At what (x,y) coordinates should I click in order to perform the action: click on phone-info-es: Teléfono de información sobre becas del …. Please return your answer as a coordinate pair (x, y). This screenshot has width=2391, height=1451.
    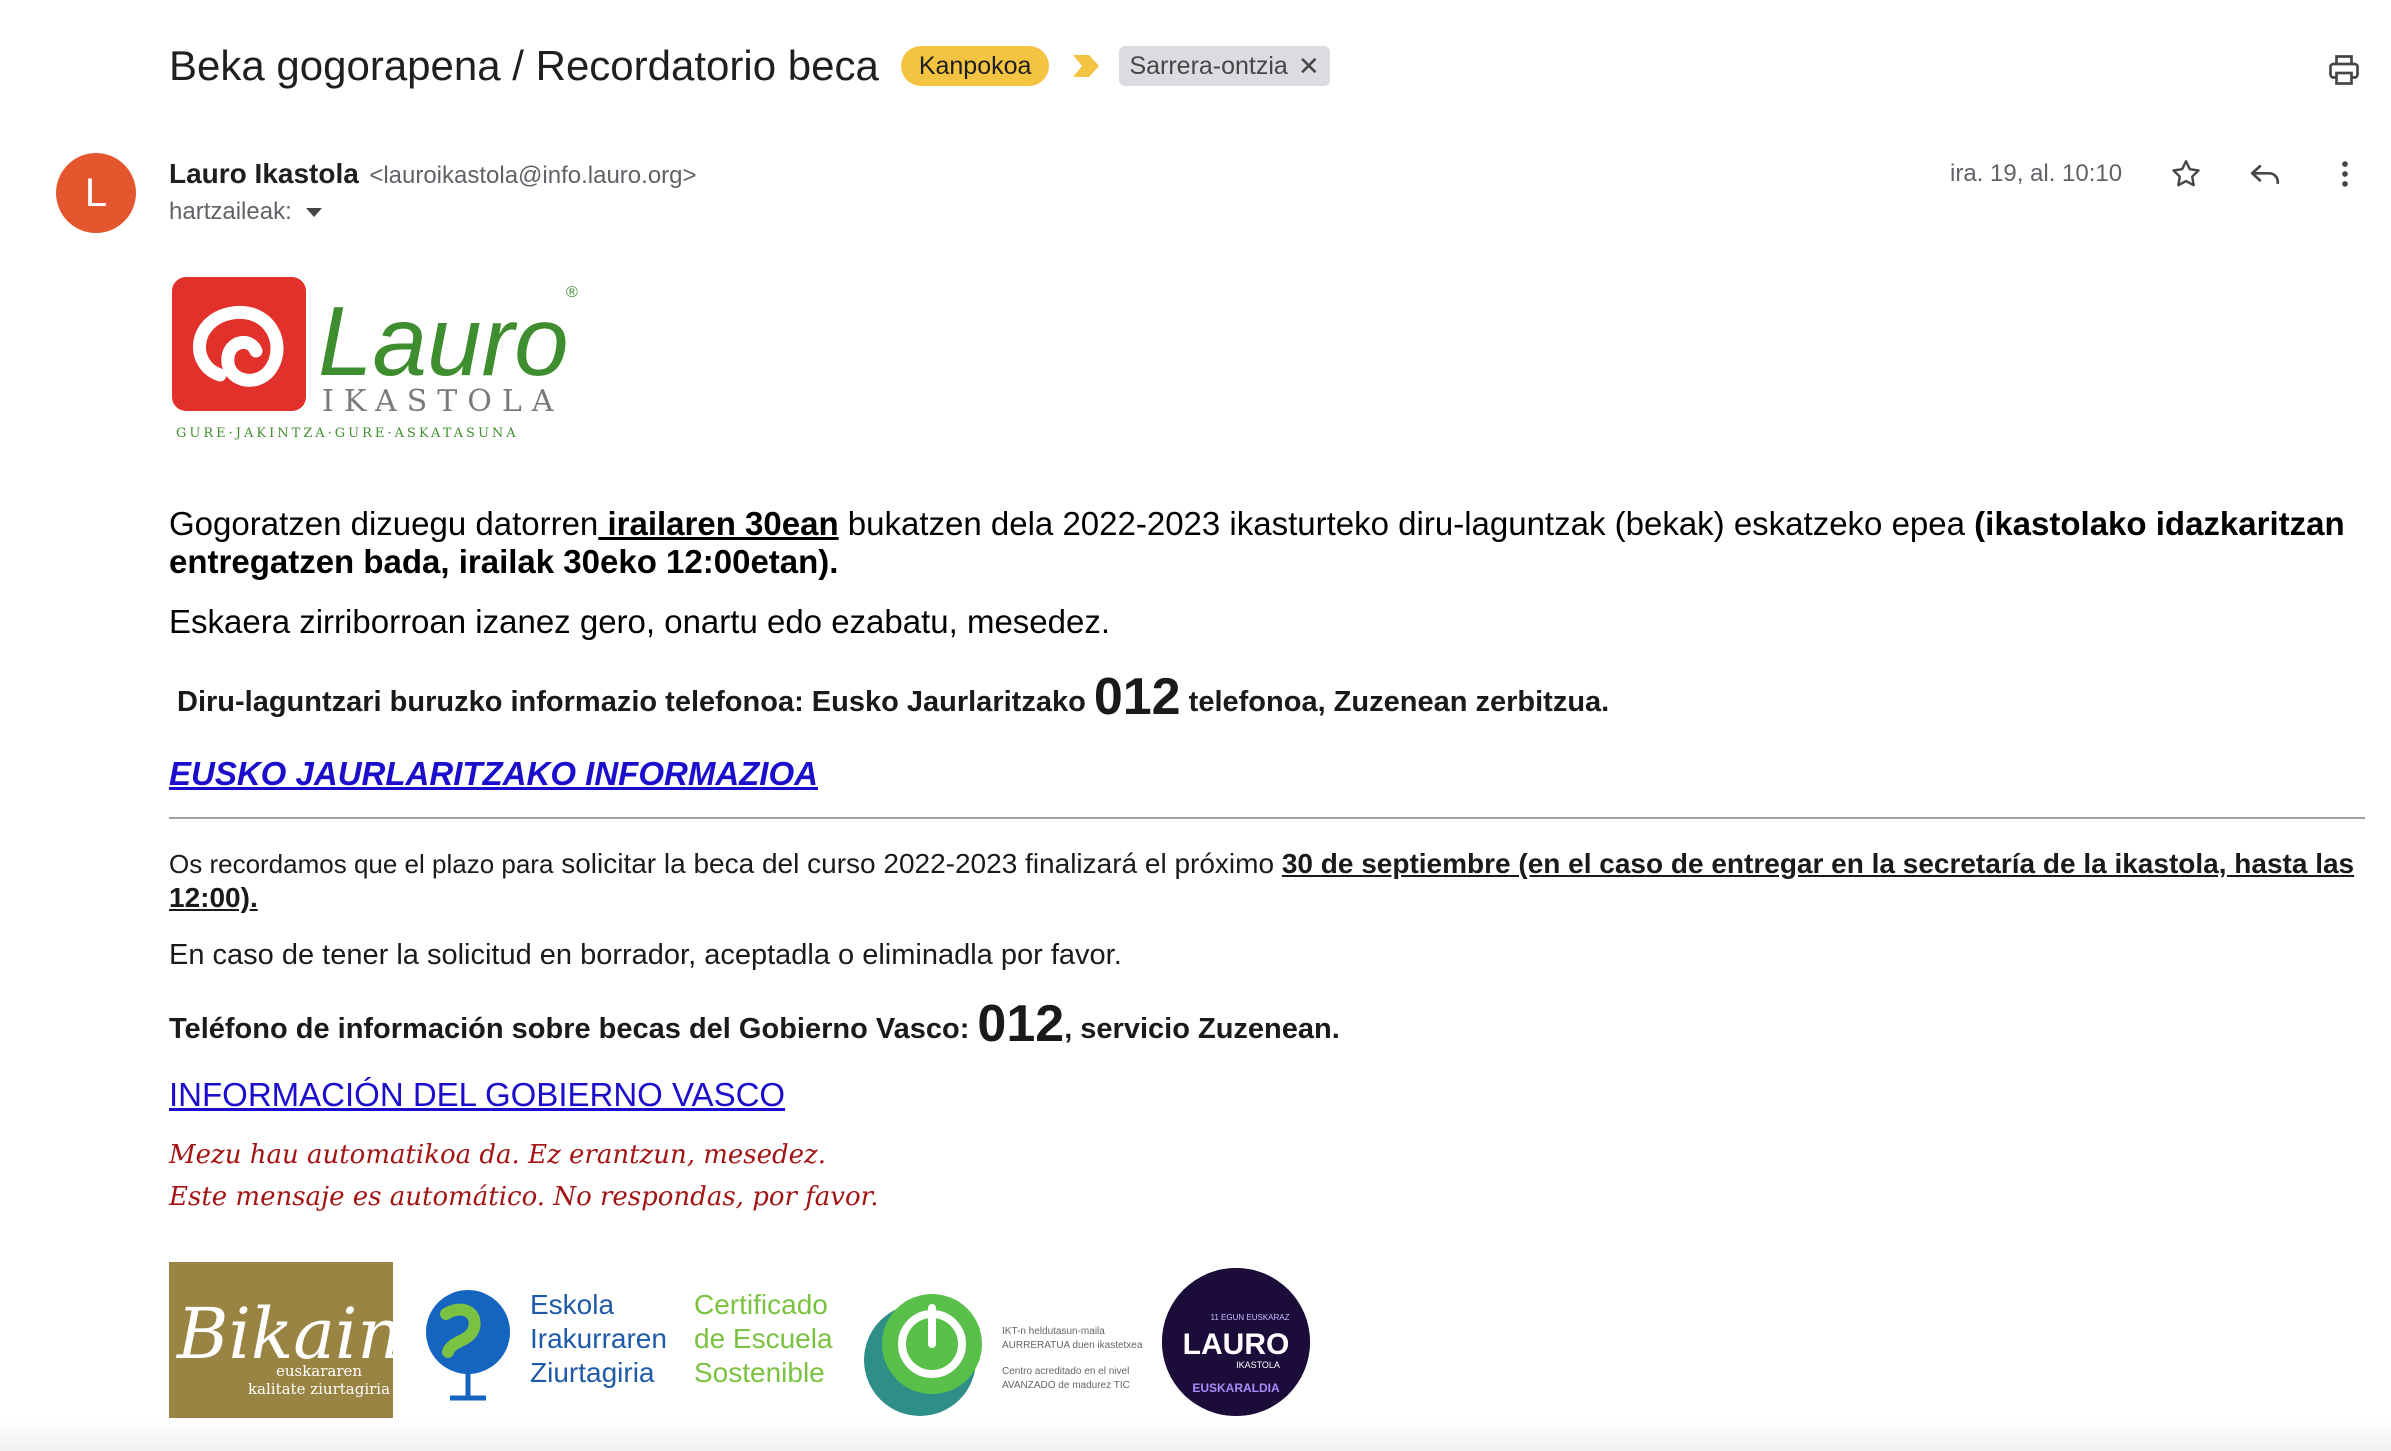
    Looking at the image, I should click on (1269, 1024).